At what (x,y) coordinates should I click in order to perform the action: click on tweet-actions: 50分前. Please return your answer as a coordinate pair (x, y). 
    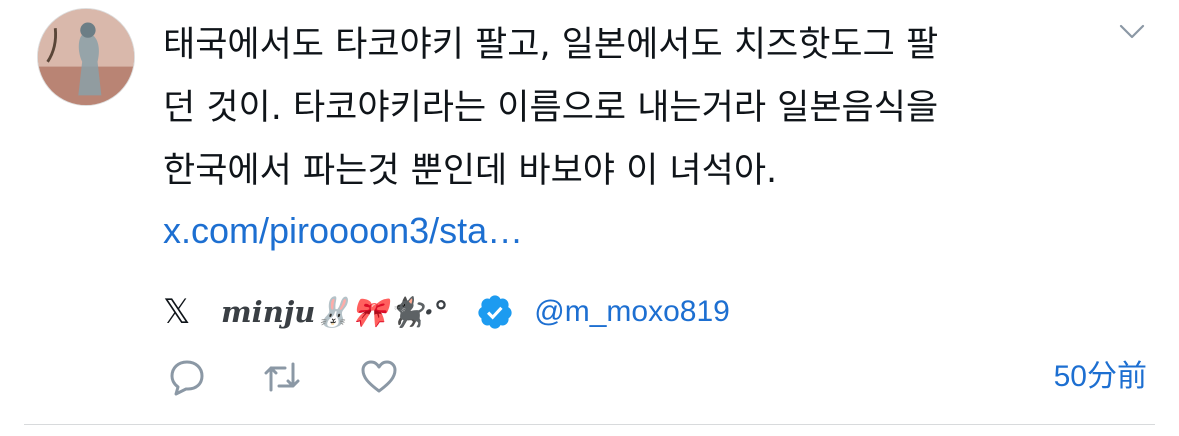
    Looking at the image, I should click on (657, 377).